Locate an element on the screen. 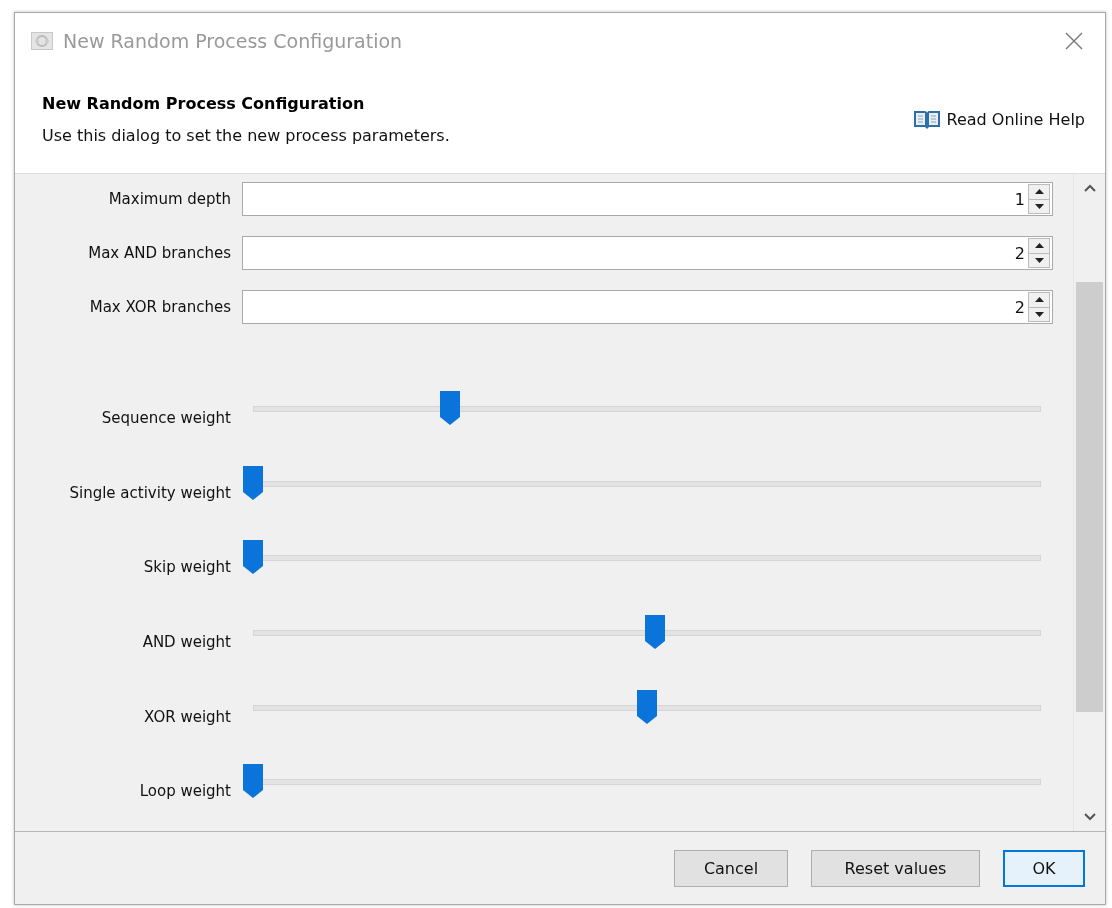 The image size is (1112, 908). dialog-button: Reset values is located at coordinates (895, 868).